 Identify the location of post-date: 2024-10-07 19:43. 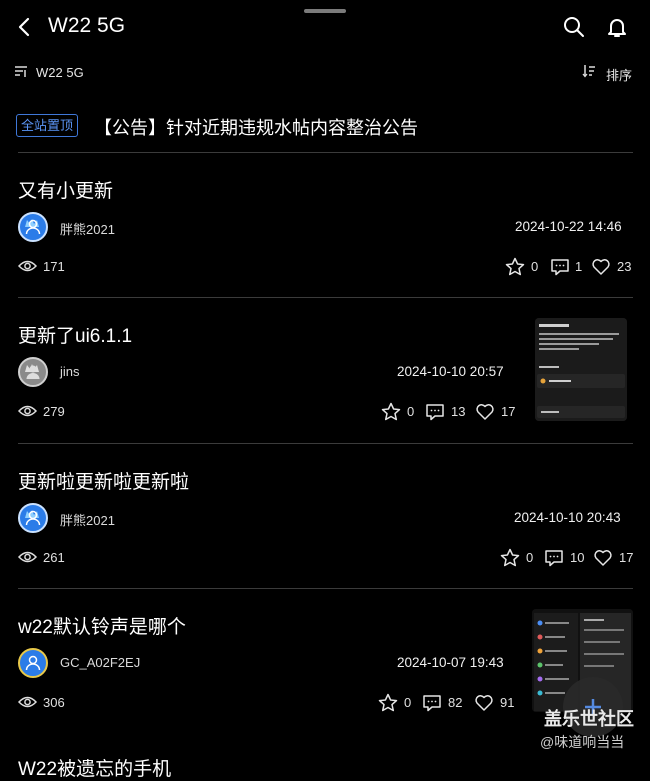
(450, 662).